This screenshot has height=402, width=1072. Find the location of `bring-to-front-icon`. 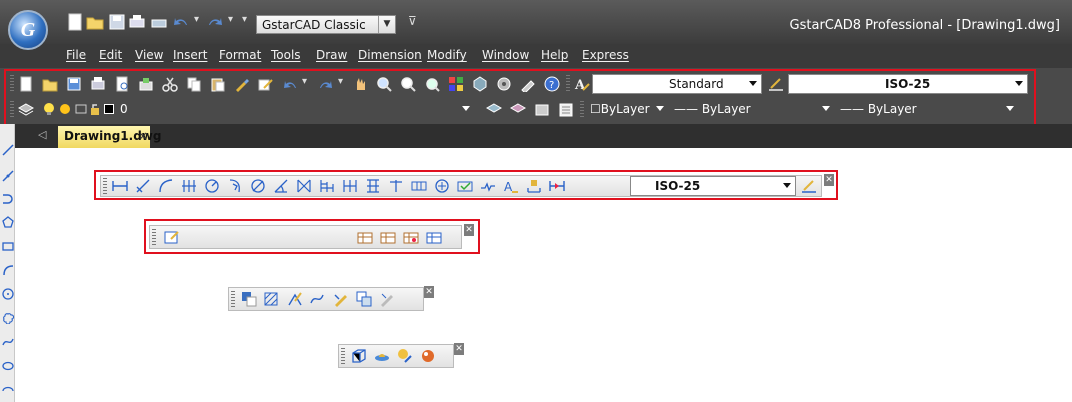

bring-to-front-icon is located at coordinates (249, 299).